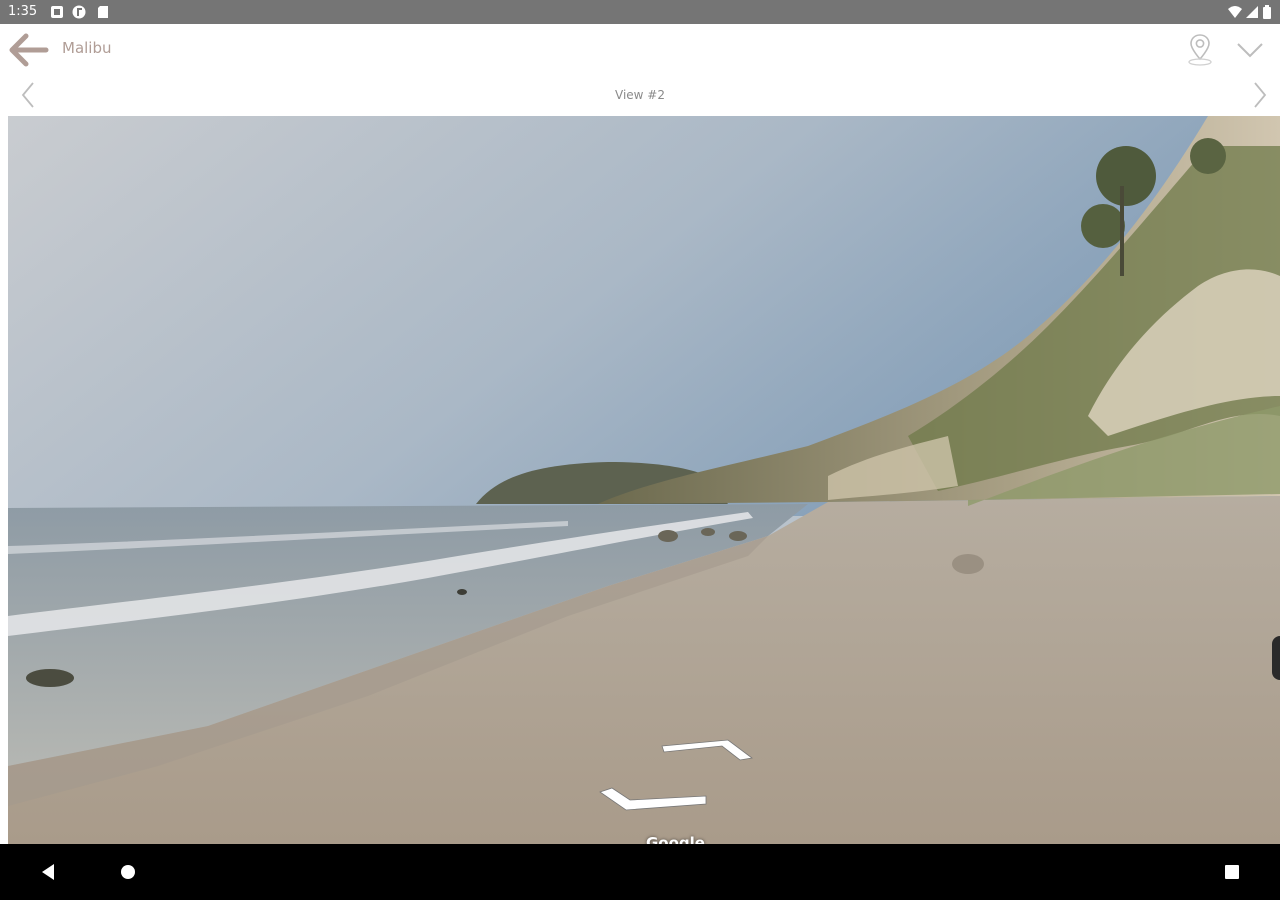 The width and height of the screenshot is (1280, 900). I want to click on view-selector-bar: View #2, so click(640, 95).